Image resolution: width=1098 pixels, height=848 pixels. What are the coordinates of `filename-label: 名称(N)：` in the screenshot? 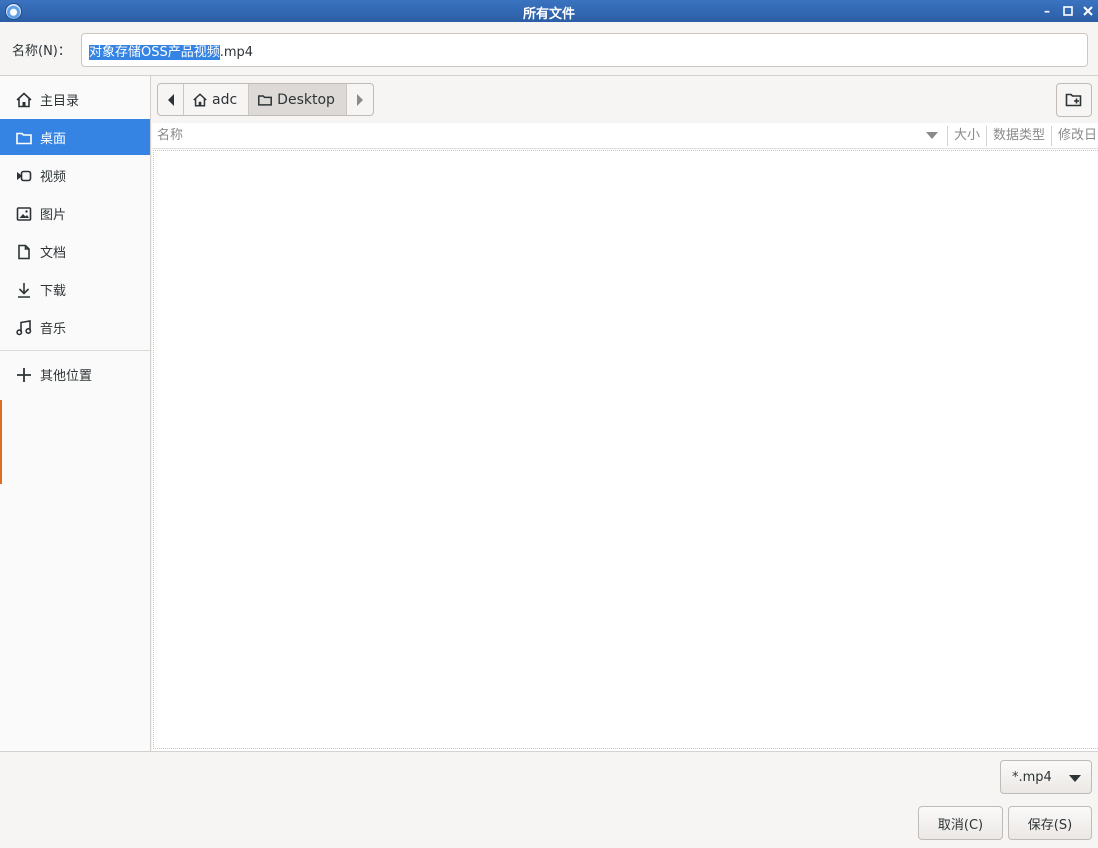 It's located at (41, 51).